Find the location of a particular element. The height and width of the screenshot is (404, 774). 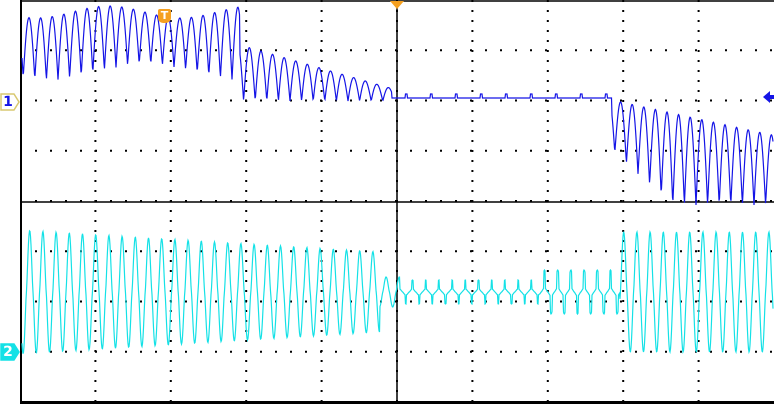

channel-marker: 2 is located at coordinates (10, 352).